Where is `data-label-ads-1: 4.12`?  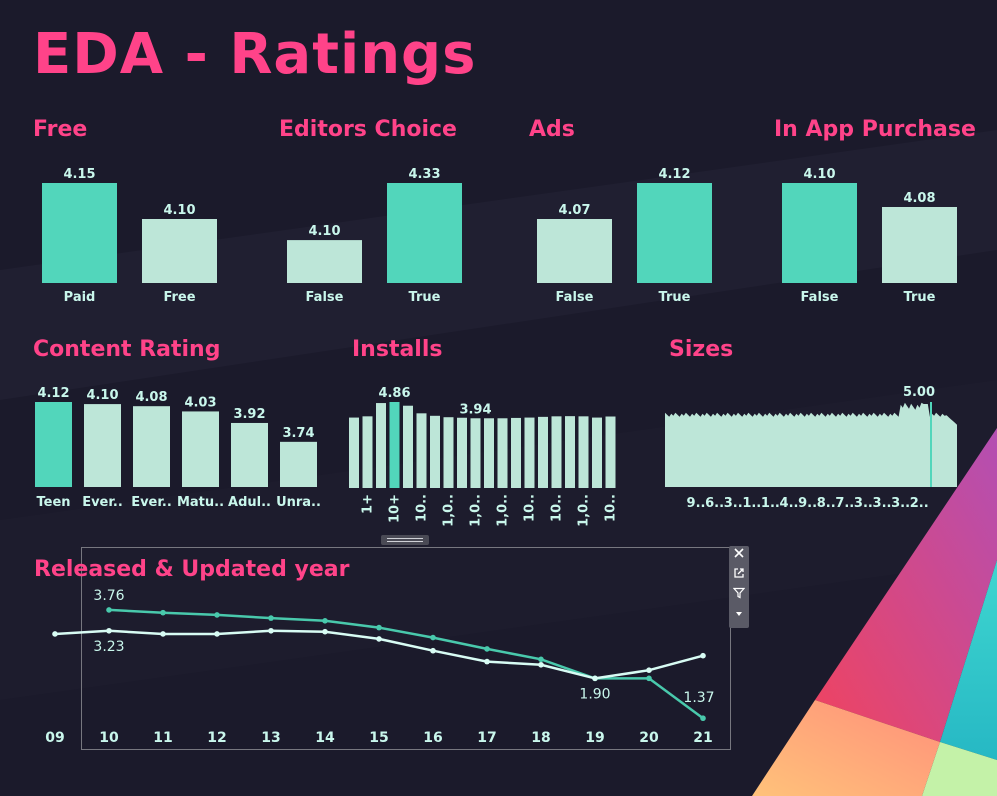 data-label-ads-1: 4.12 is located at coordinates (674, 174).